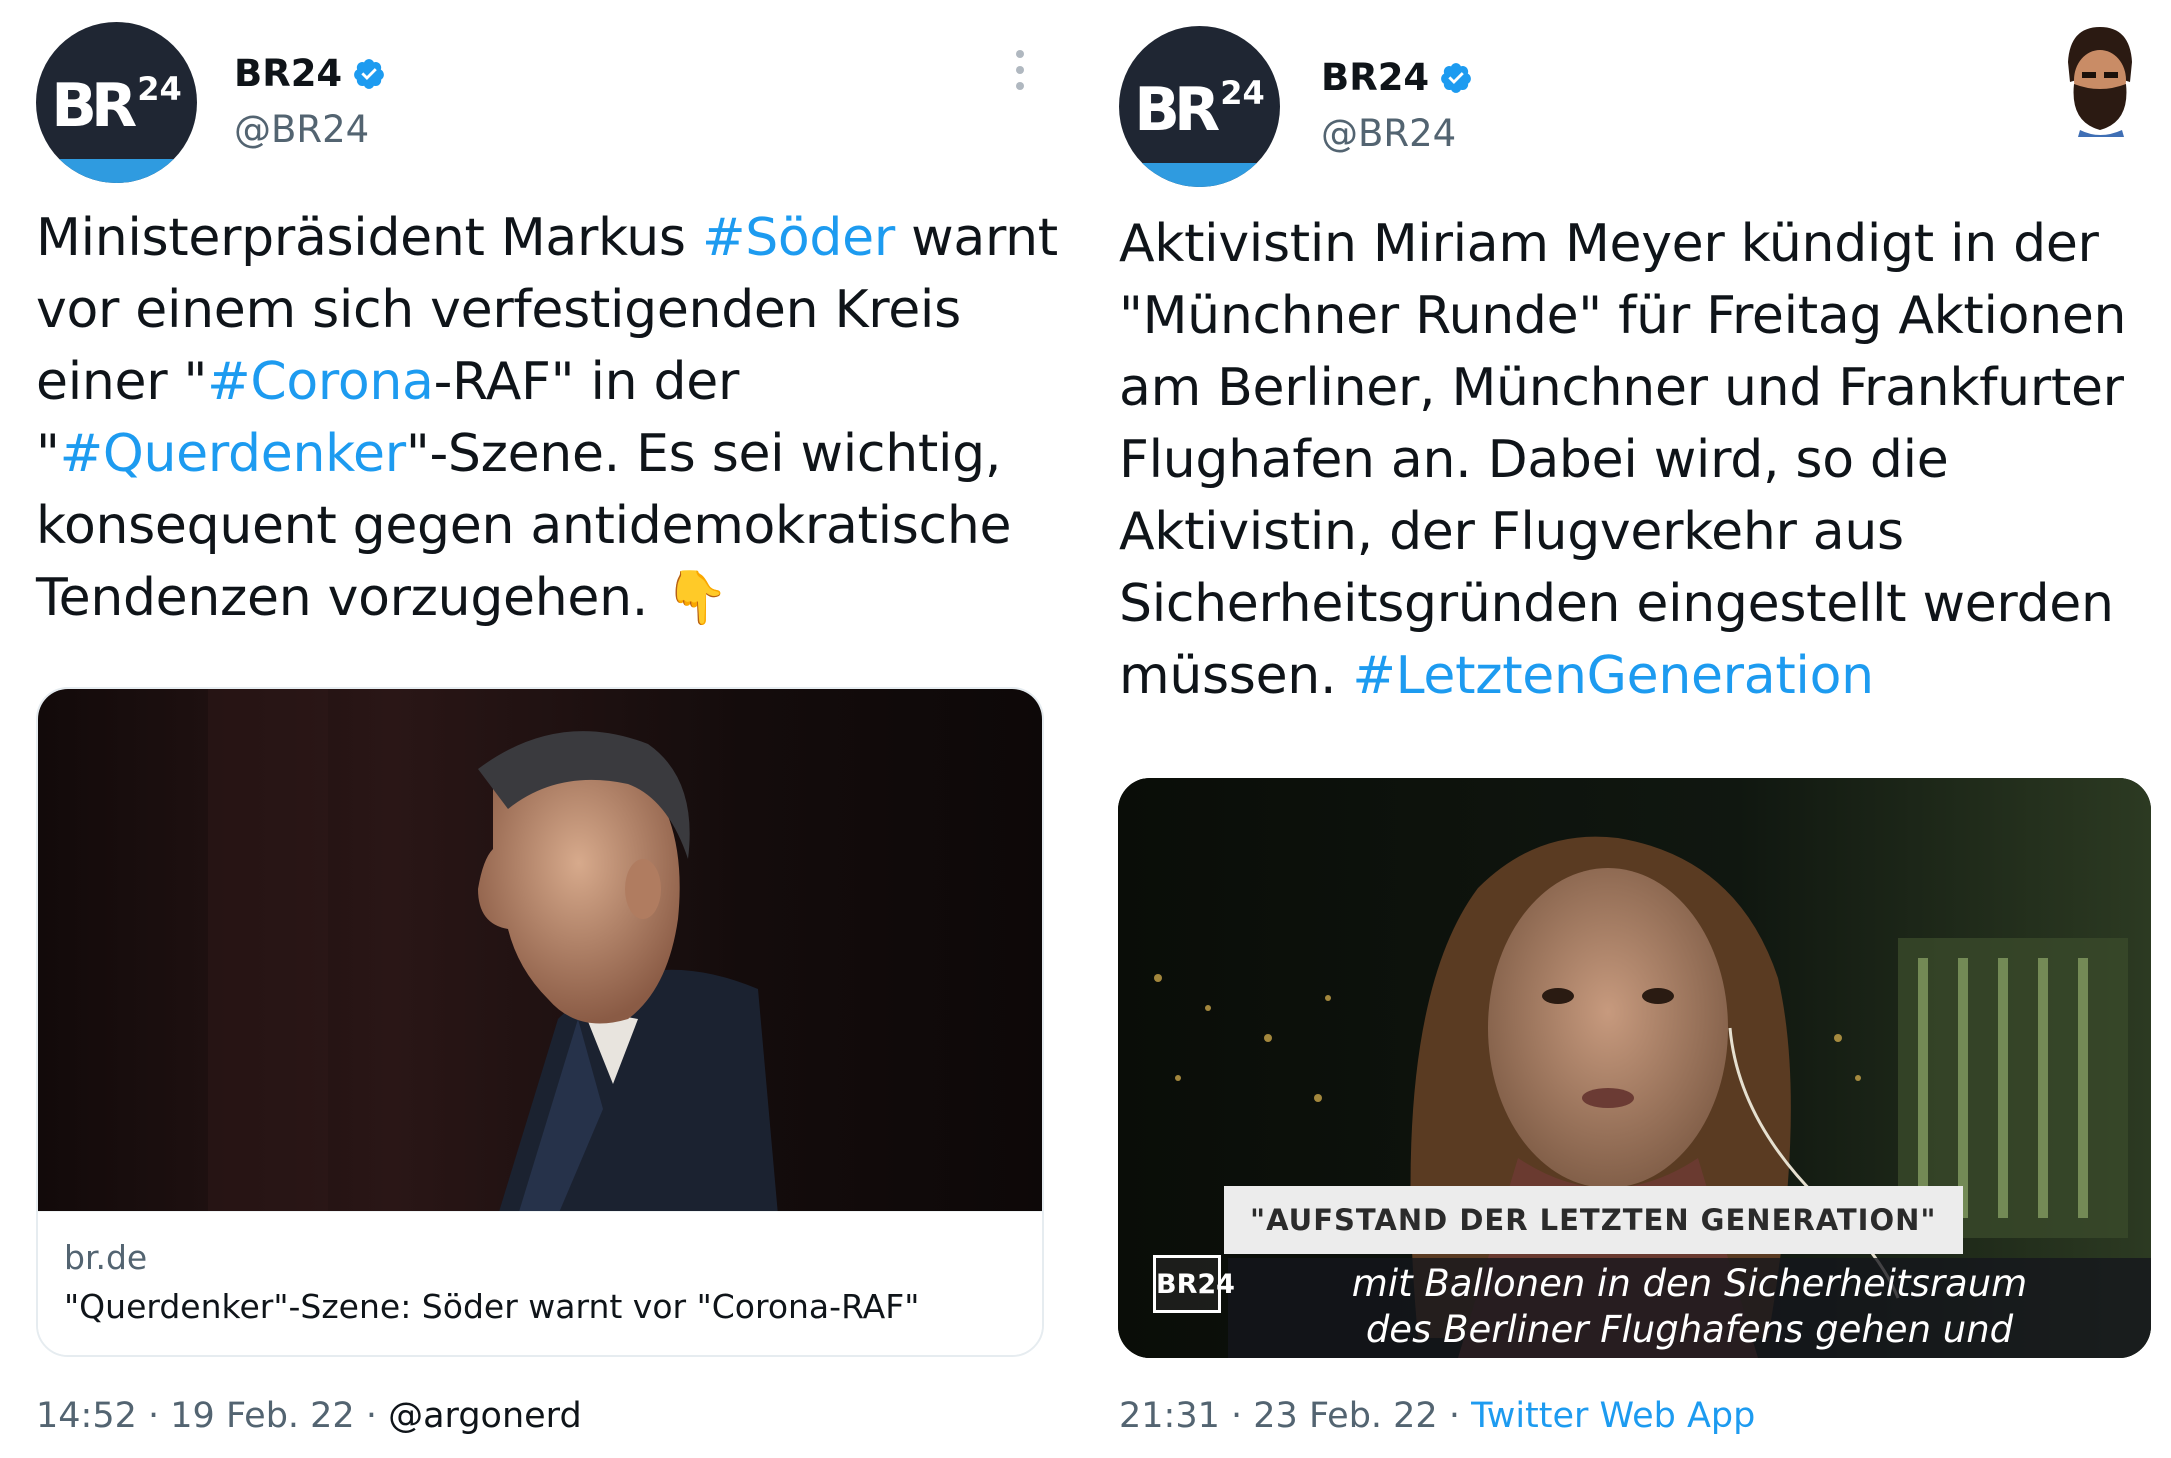  Describe the element at coordinates (1613, 676) in the screenshot. I see `hashtag-link: #LetztenGeneration` at that location.